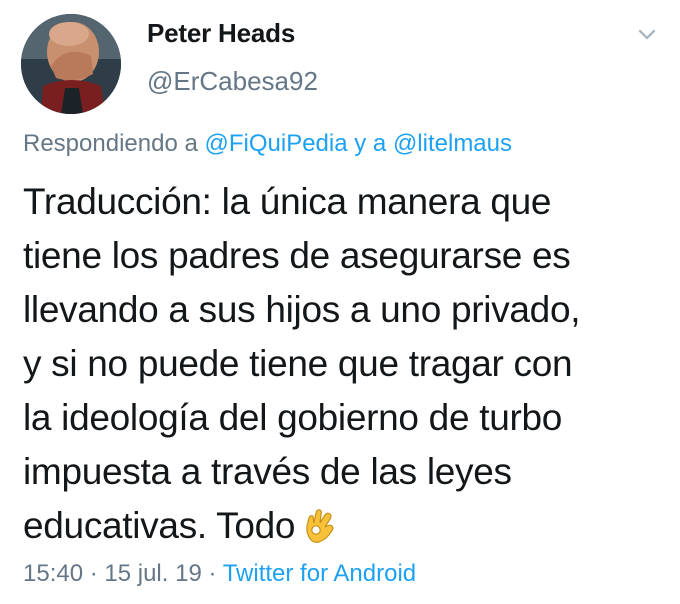  Describe the element at coordinates (152, 573) in the screenshot. I see `tweet-date: 15 jul. 19` at that location.